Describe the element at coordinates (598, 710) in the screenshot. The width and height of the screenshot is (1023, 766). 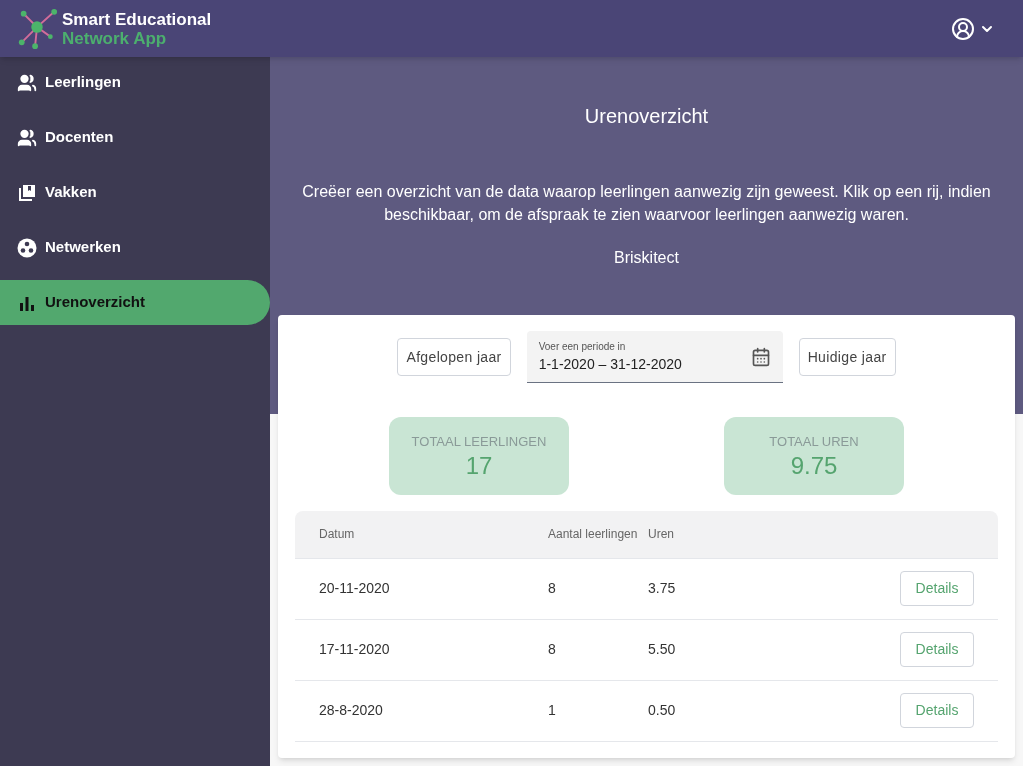
I see `table-cell: 1` at that location.